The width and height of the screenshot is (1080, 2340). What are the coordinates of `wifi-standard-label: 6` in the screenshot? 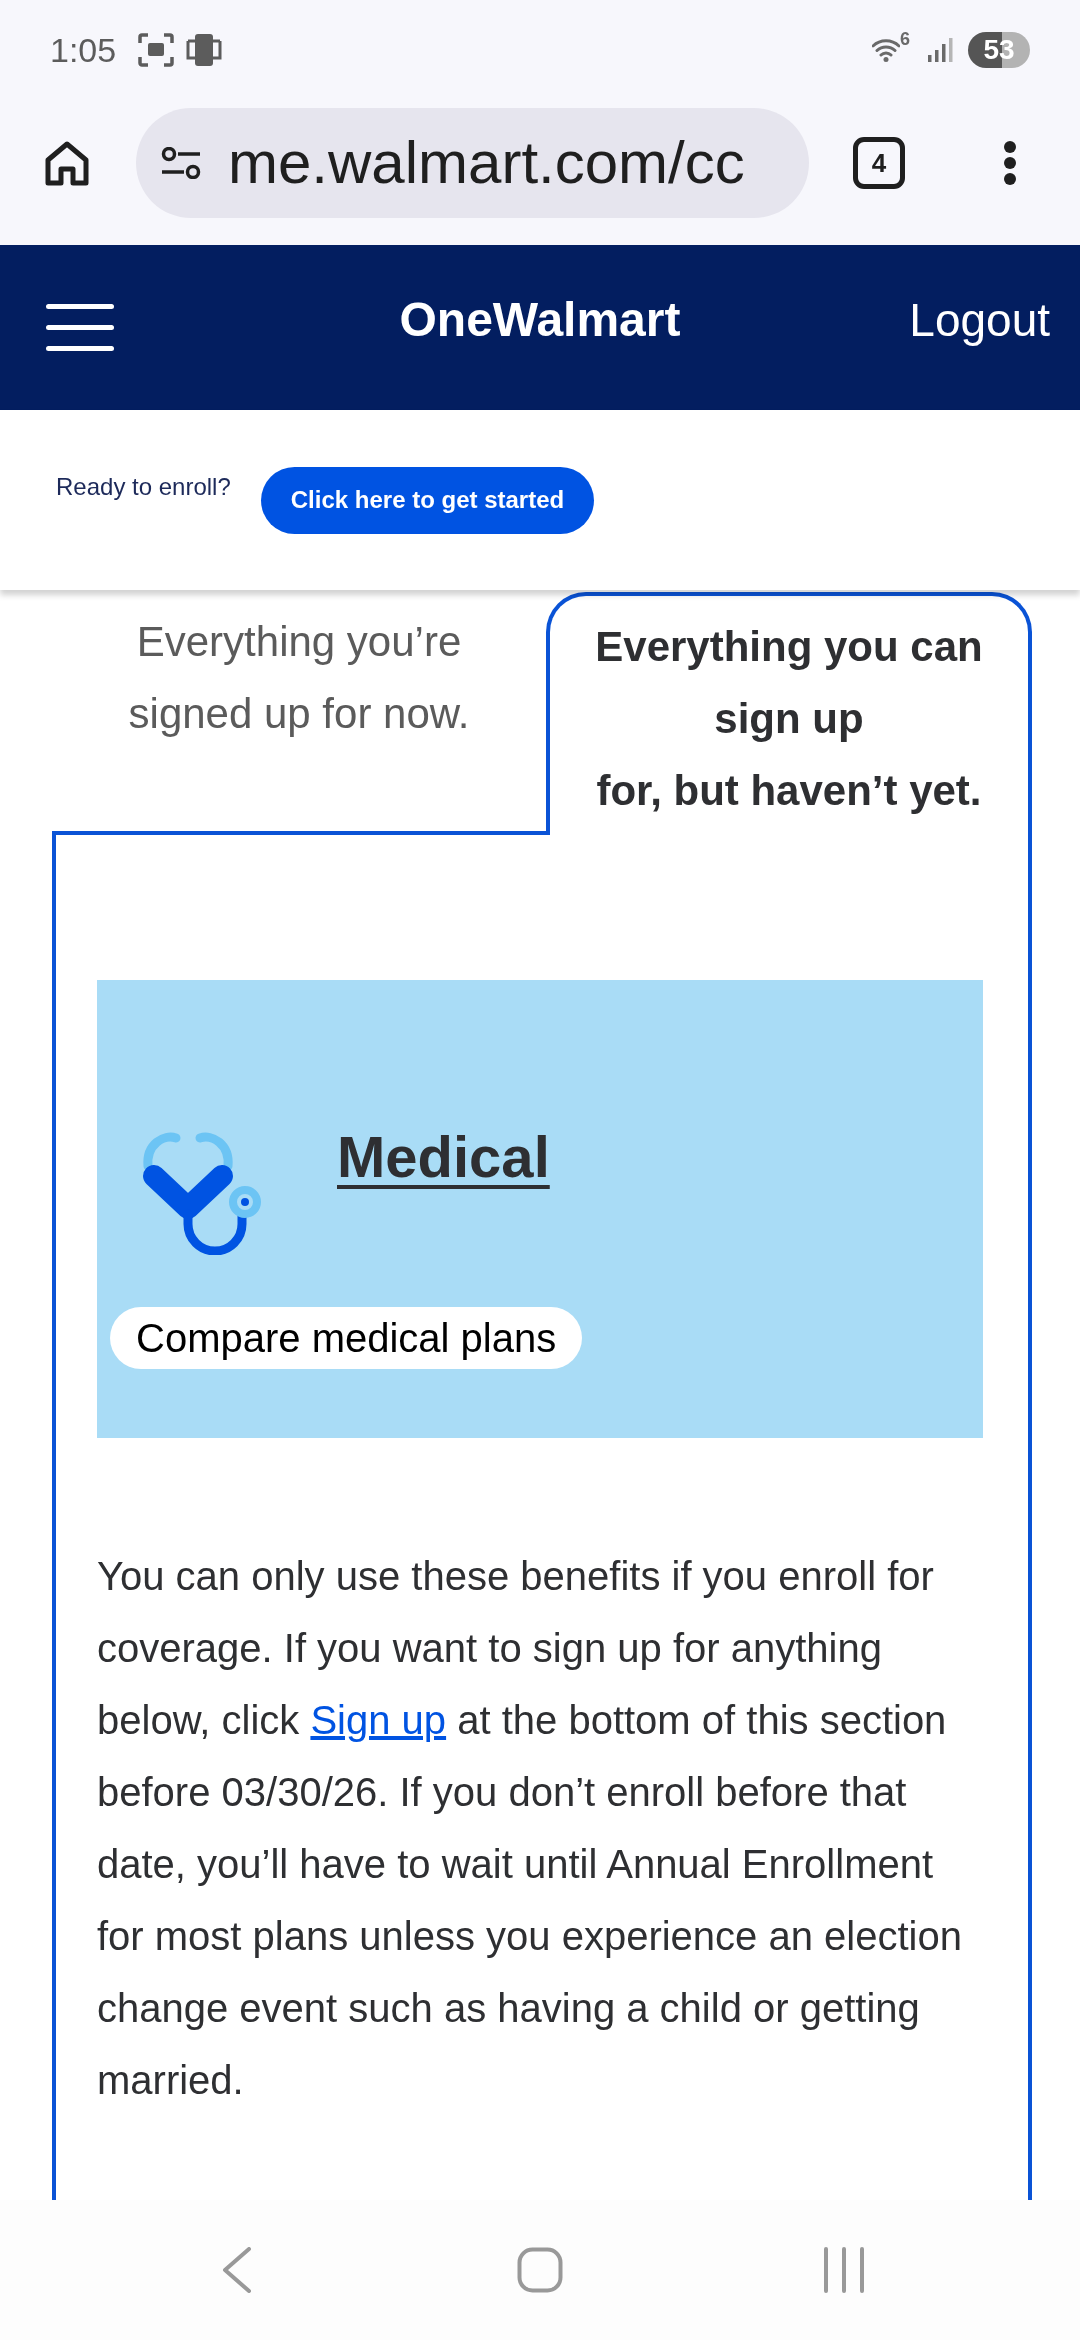 It's located at (905, 39).